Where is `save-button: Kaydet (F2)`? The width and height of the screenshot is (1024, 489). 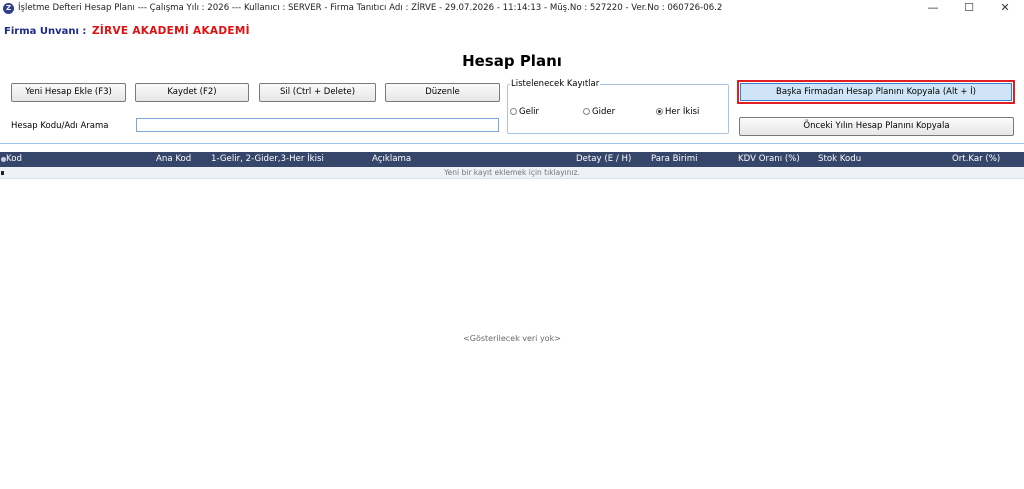 save-button: Kaydet (F2) is located at coordinates (192, 92).